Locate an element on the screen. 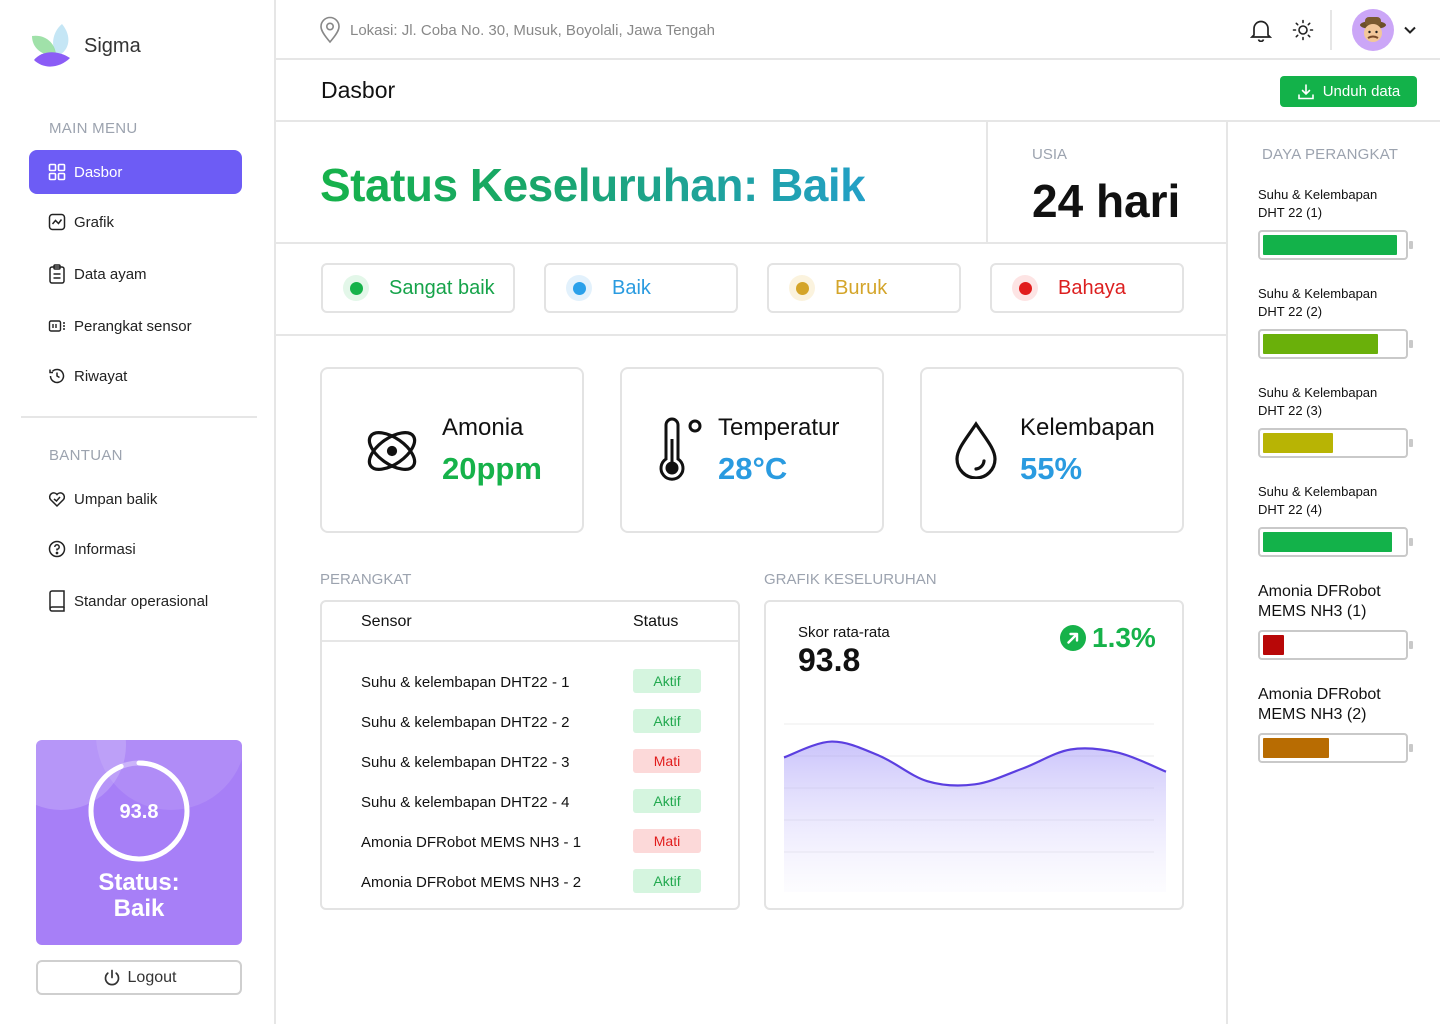  metric-card-temperatur: Temperatur 28°C is located at coordinates (752, 450).